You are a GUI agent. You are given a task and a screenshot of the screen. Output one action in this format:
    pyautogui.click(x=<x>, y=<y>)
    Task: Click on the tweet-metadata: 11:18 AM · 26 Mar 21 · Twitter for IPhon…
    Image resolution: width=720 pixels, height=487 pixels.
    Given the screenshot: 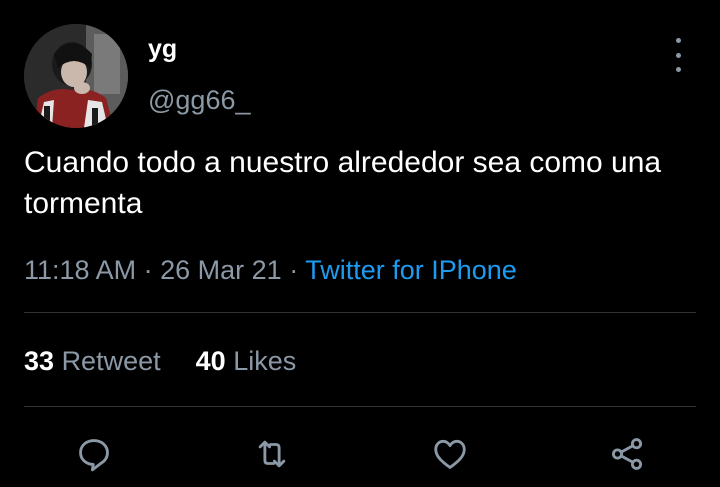 What is the action you would take?
    pyautogui.click(x=270, y=270)
    